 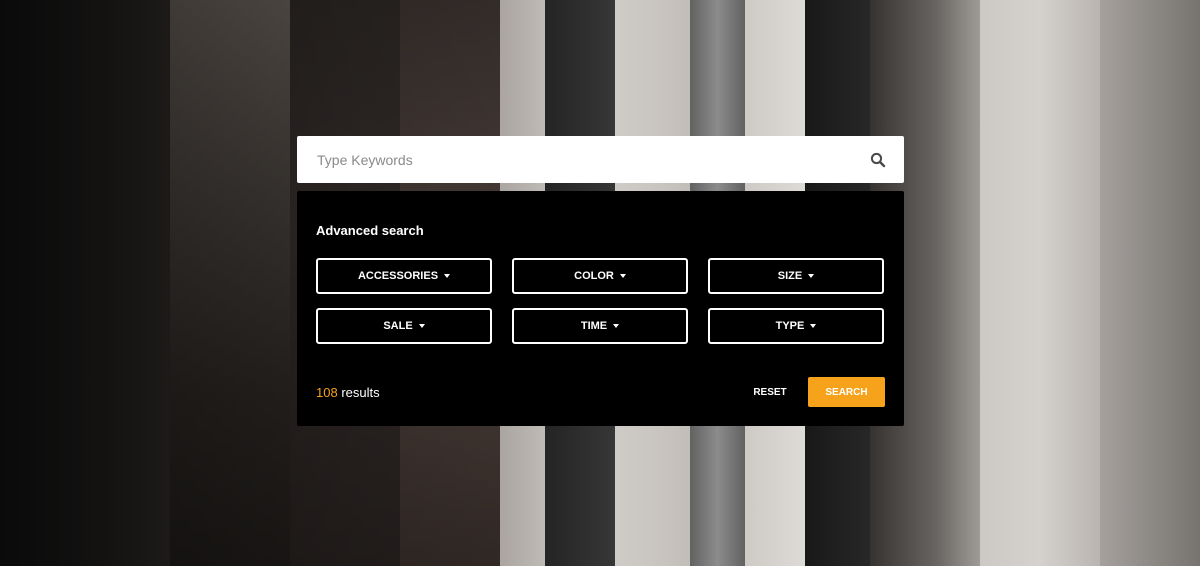 What do you see at coordinates (594, 326) in the screenshot?
I see `filter-label: TIME` at bounding box center [594, 326].